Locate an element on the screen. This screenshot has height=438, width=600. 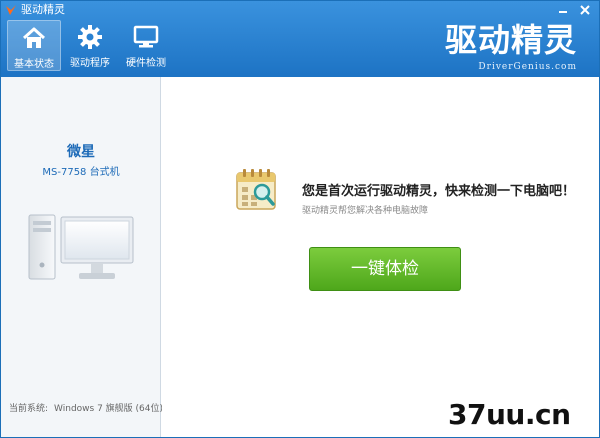
nav-item-hardware: 硬件检测 is located at coordinates (146, 45).